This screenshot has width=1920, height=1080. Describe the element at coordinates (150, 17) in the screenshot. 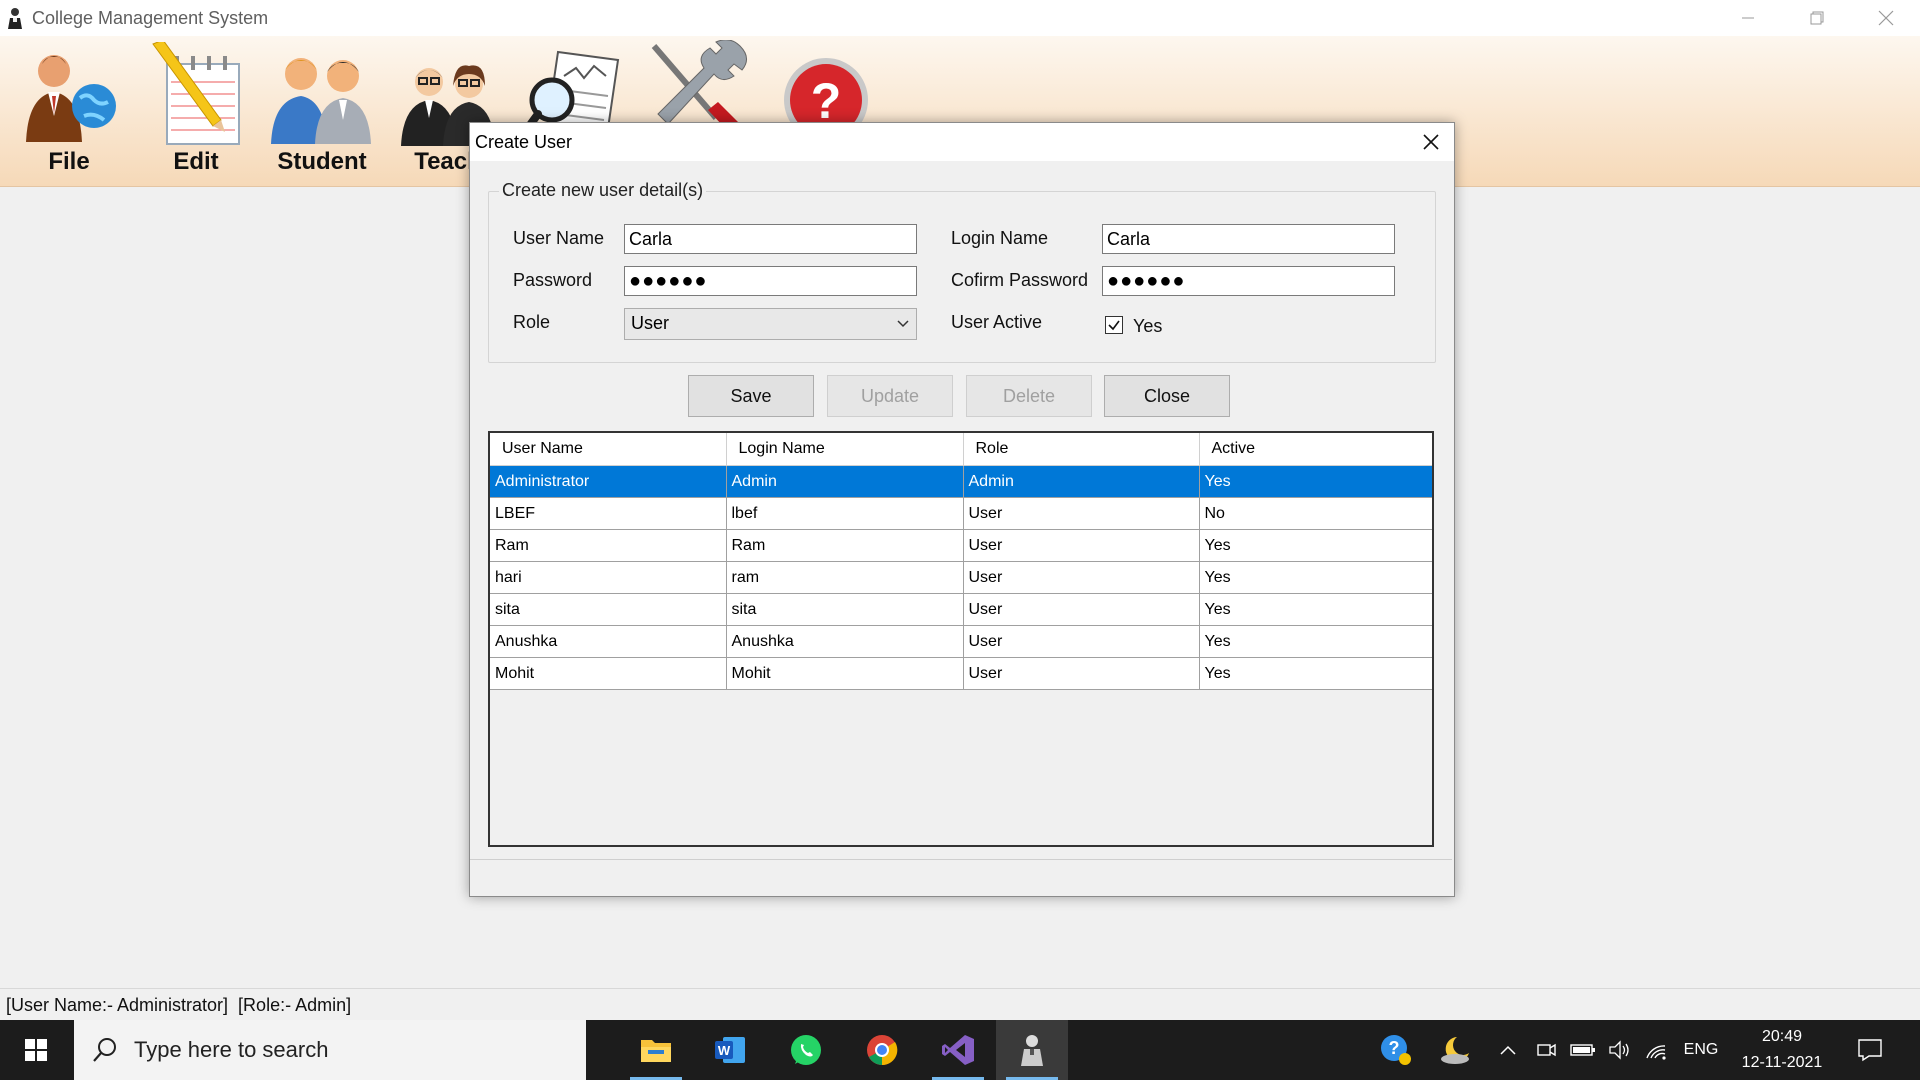

I see `app-title: College Management System` at that location.